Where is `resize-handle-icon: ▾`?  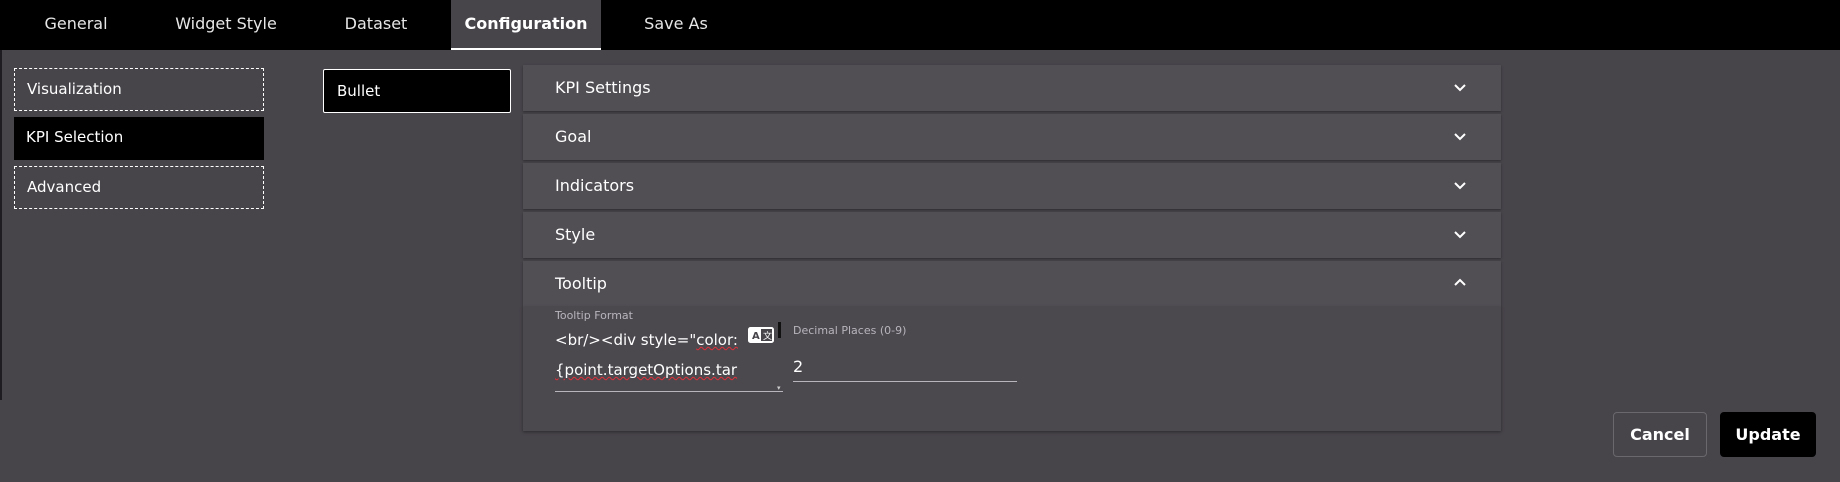
resize-handle-icon: ▾ is located at coordinates (780, 388).